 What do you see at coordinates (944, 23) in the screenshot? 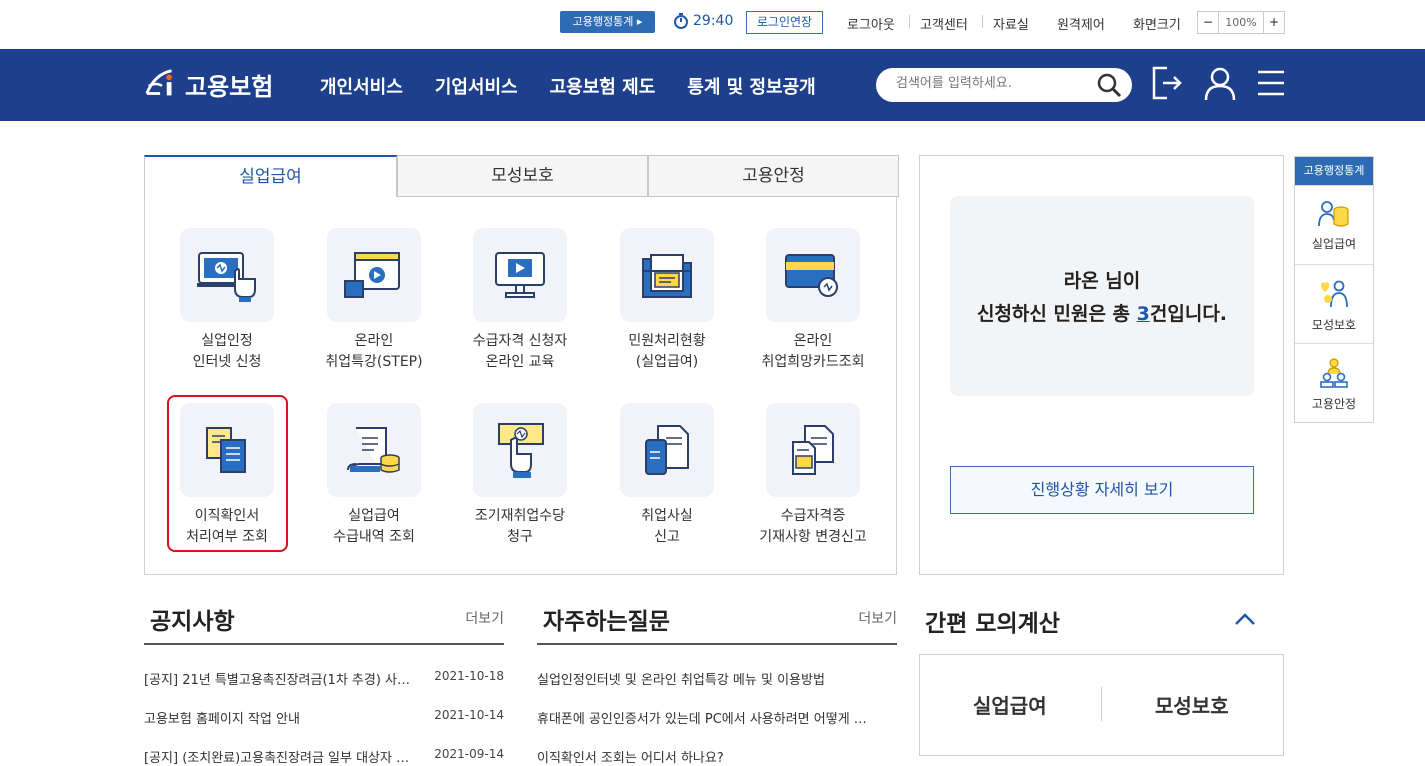
I see `customer-center-link: 고객센터` at bounding box center [944, 23].